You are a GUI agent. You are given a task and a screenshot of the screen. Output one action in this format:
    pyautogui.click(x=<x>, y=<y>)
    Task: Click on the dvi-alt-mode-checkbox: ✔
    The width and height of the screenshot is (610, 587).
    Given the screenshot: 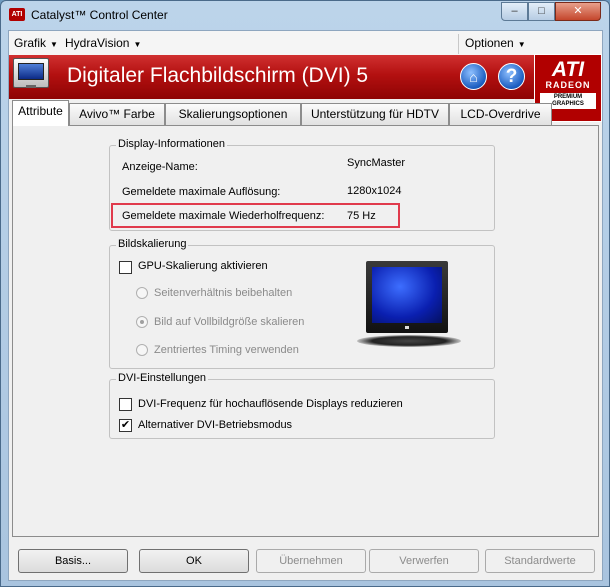 What is the action you would take?
    pyautogui.click(x=125, y=425)
    